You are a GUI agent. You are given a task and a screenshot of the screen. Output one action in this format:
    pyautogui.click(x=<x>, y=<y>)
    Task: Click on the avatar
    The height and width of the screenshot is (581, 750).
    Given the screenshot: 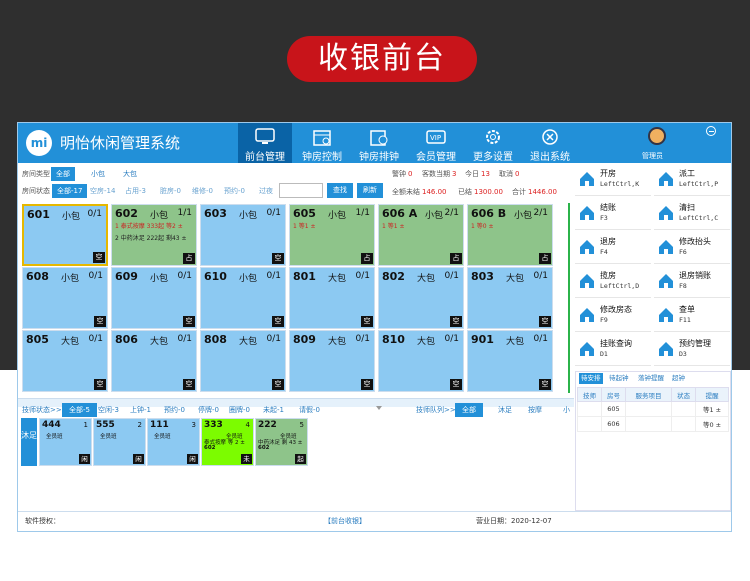 What is the action you would take?
    pyautogui.click(x=657, y=136)
    